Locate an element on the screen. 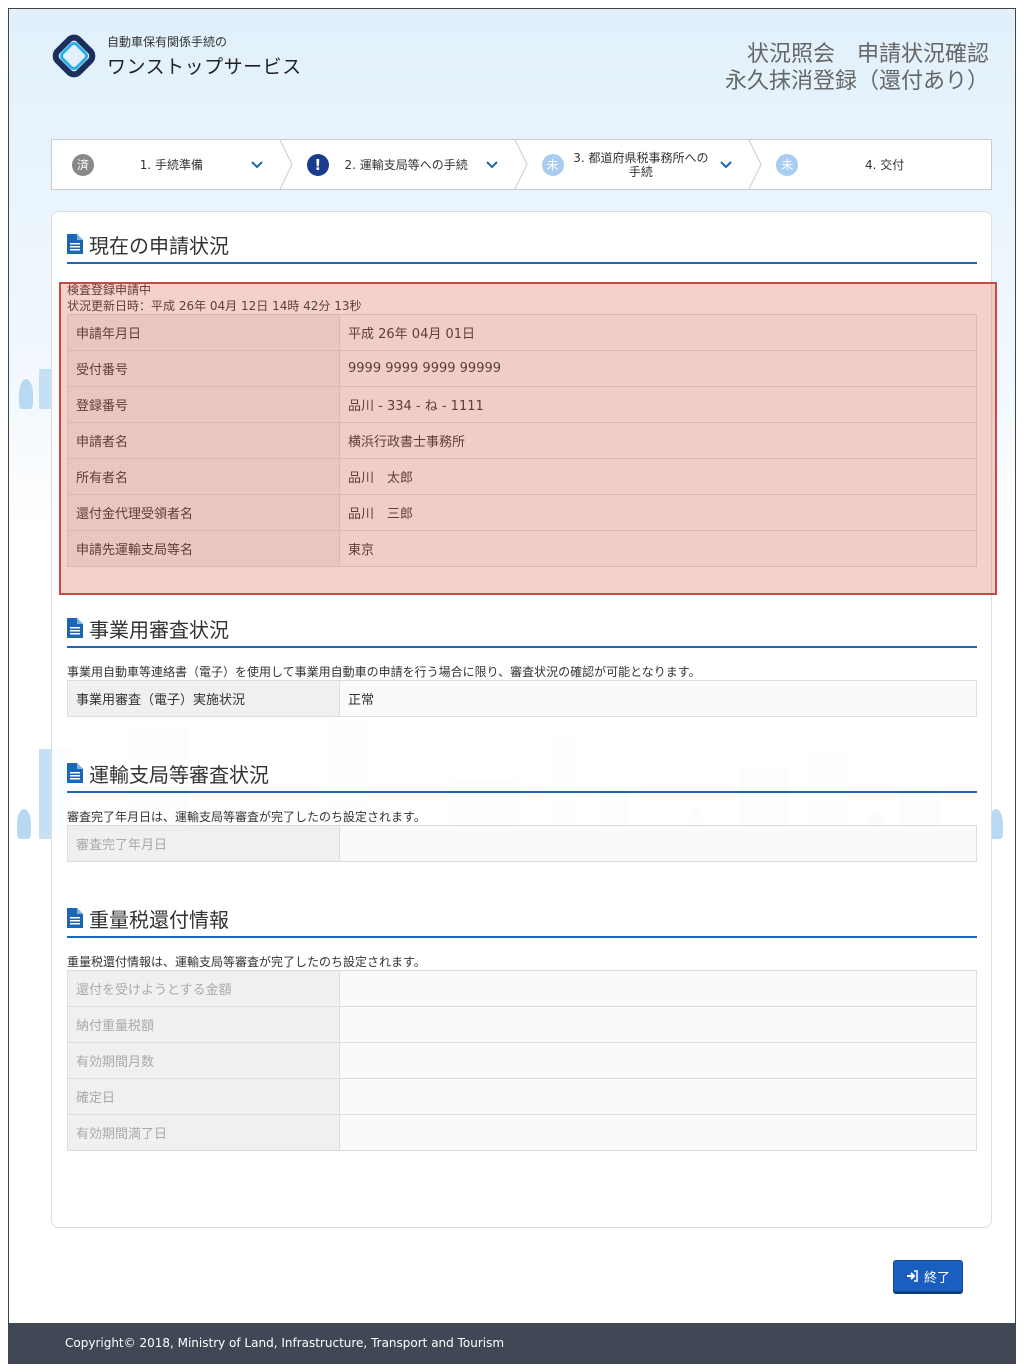 This screenshot has height=1372, width=1024. step-label: 1. 手続準備 is located at coordinates (171, 164).